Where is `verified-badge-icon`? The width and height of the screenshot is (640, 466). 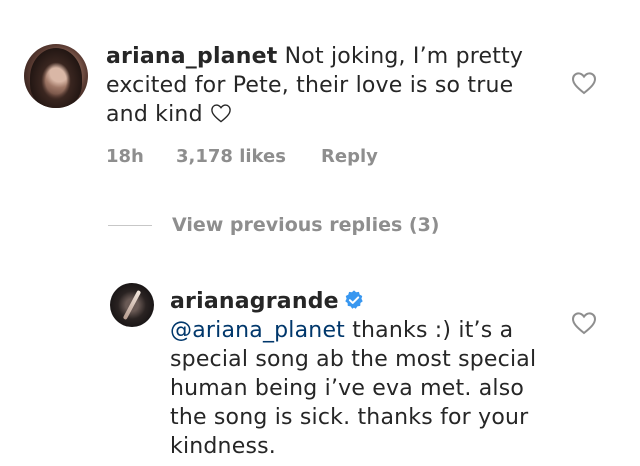 verified-badge-icon is located at coordinates (354, 299).